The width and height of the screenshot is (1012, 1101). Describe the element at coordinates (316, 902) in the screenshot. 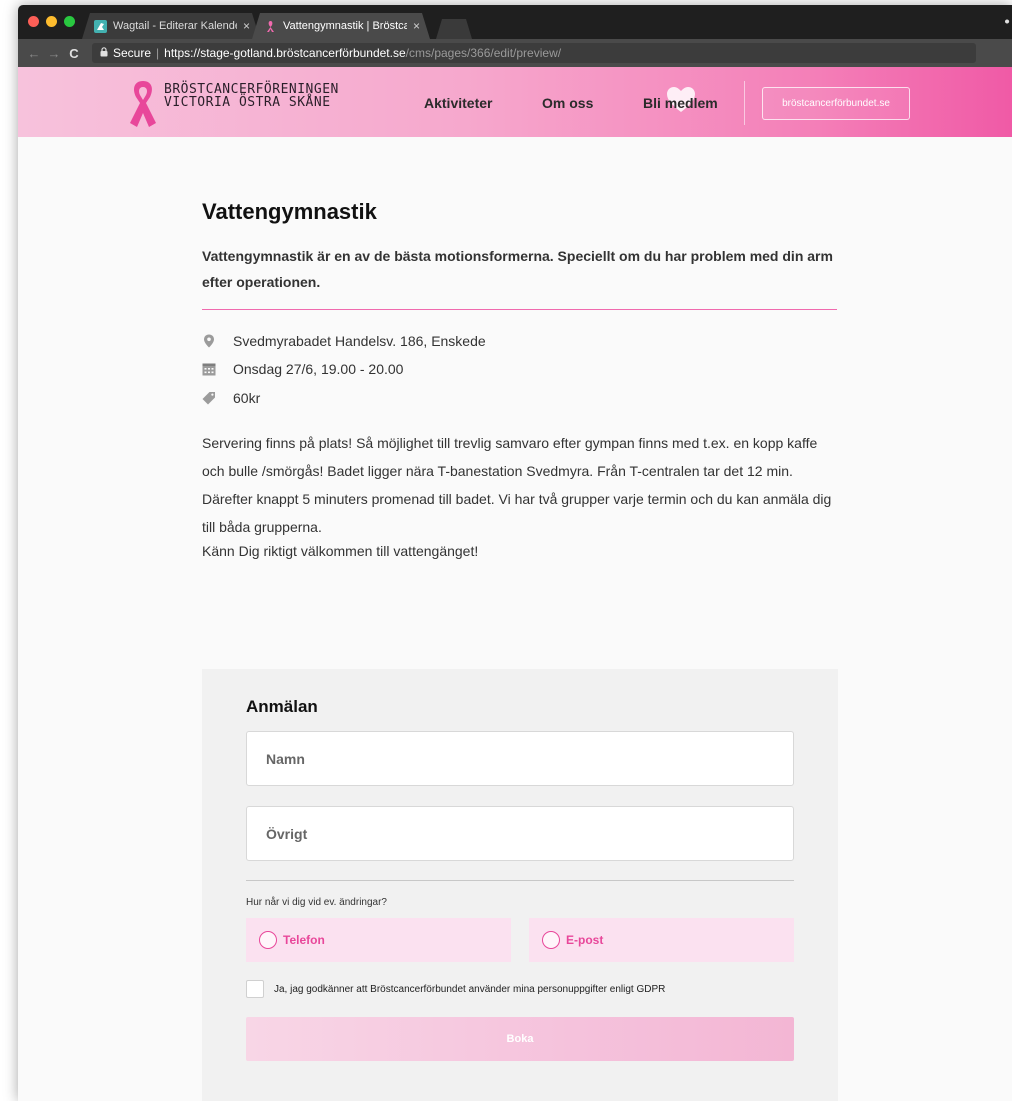

I see `contact-question: Hur når vi dig vid ev. ändringar?` at that location.